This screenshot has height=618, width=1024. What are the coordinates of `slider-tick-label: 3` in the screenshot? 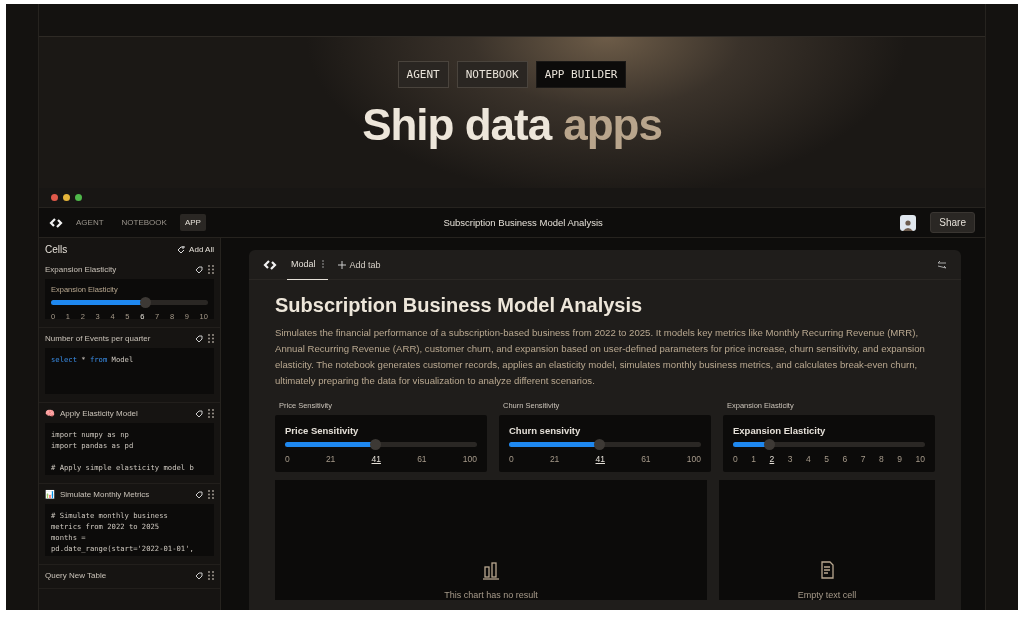 It's located at (790, 459).